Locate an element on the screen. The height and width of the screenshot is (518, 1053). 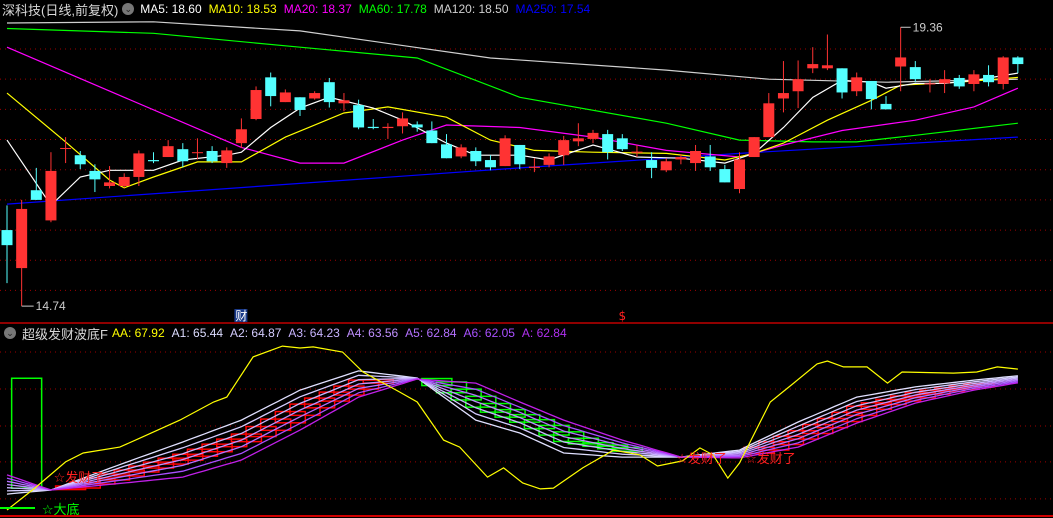
legend-value-a4: A4: 63.56 is located at coordinates (372, 333).